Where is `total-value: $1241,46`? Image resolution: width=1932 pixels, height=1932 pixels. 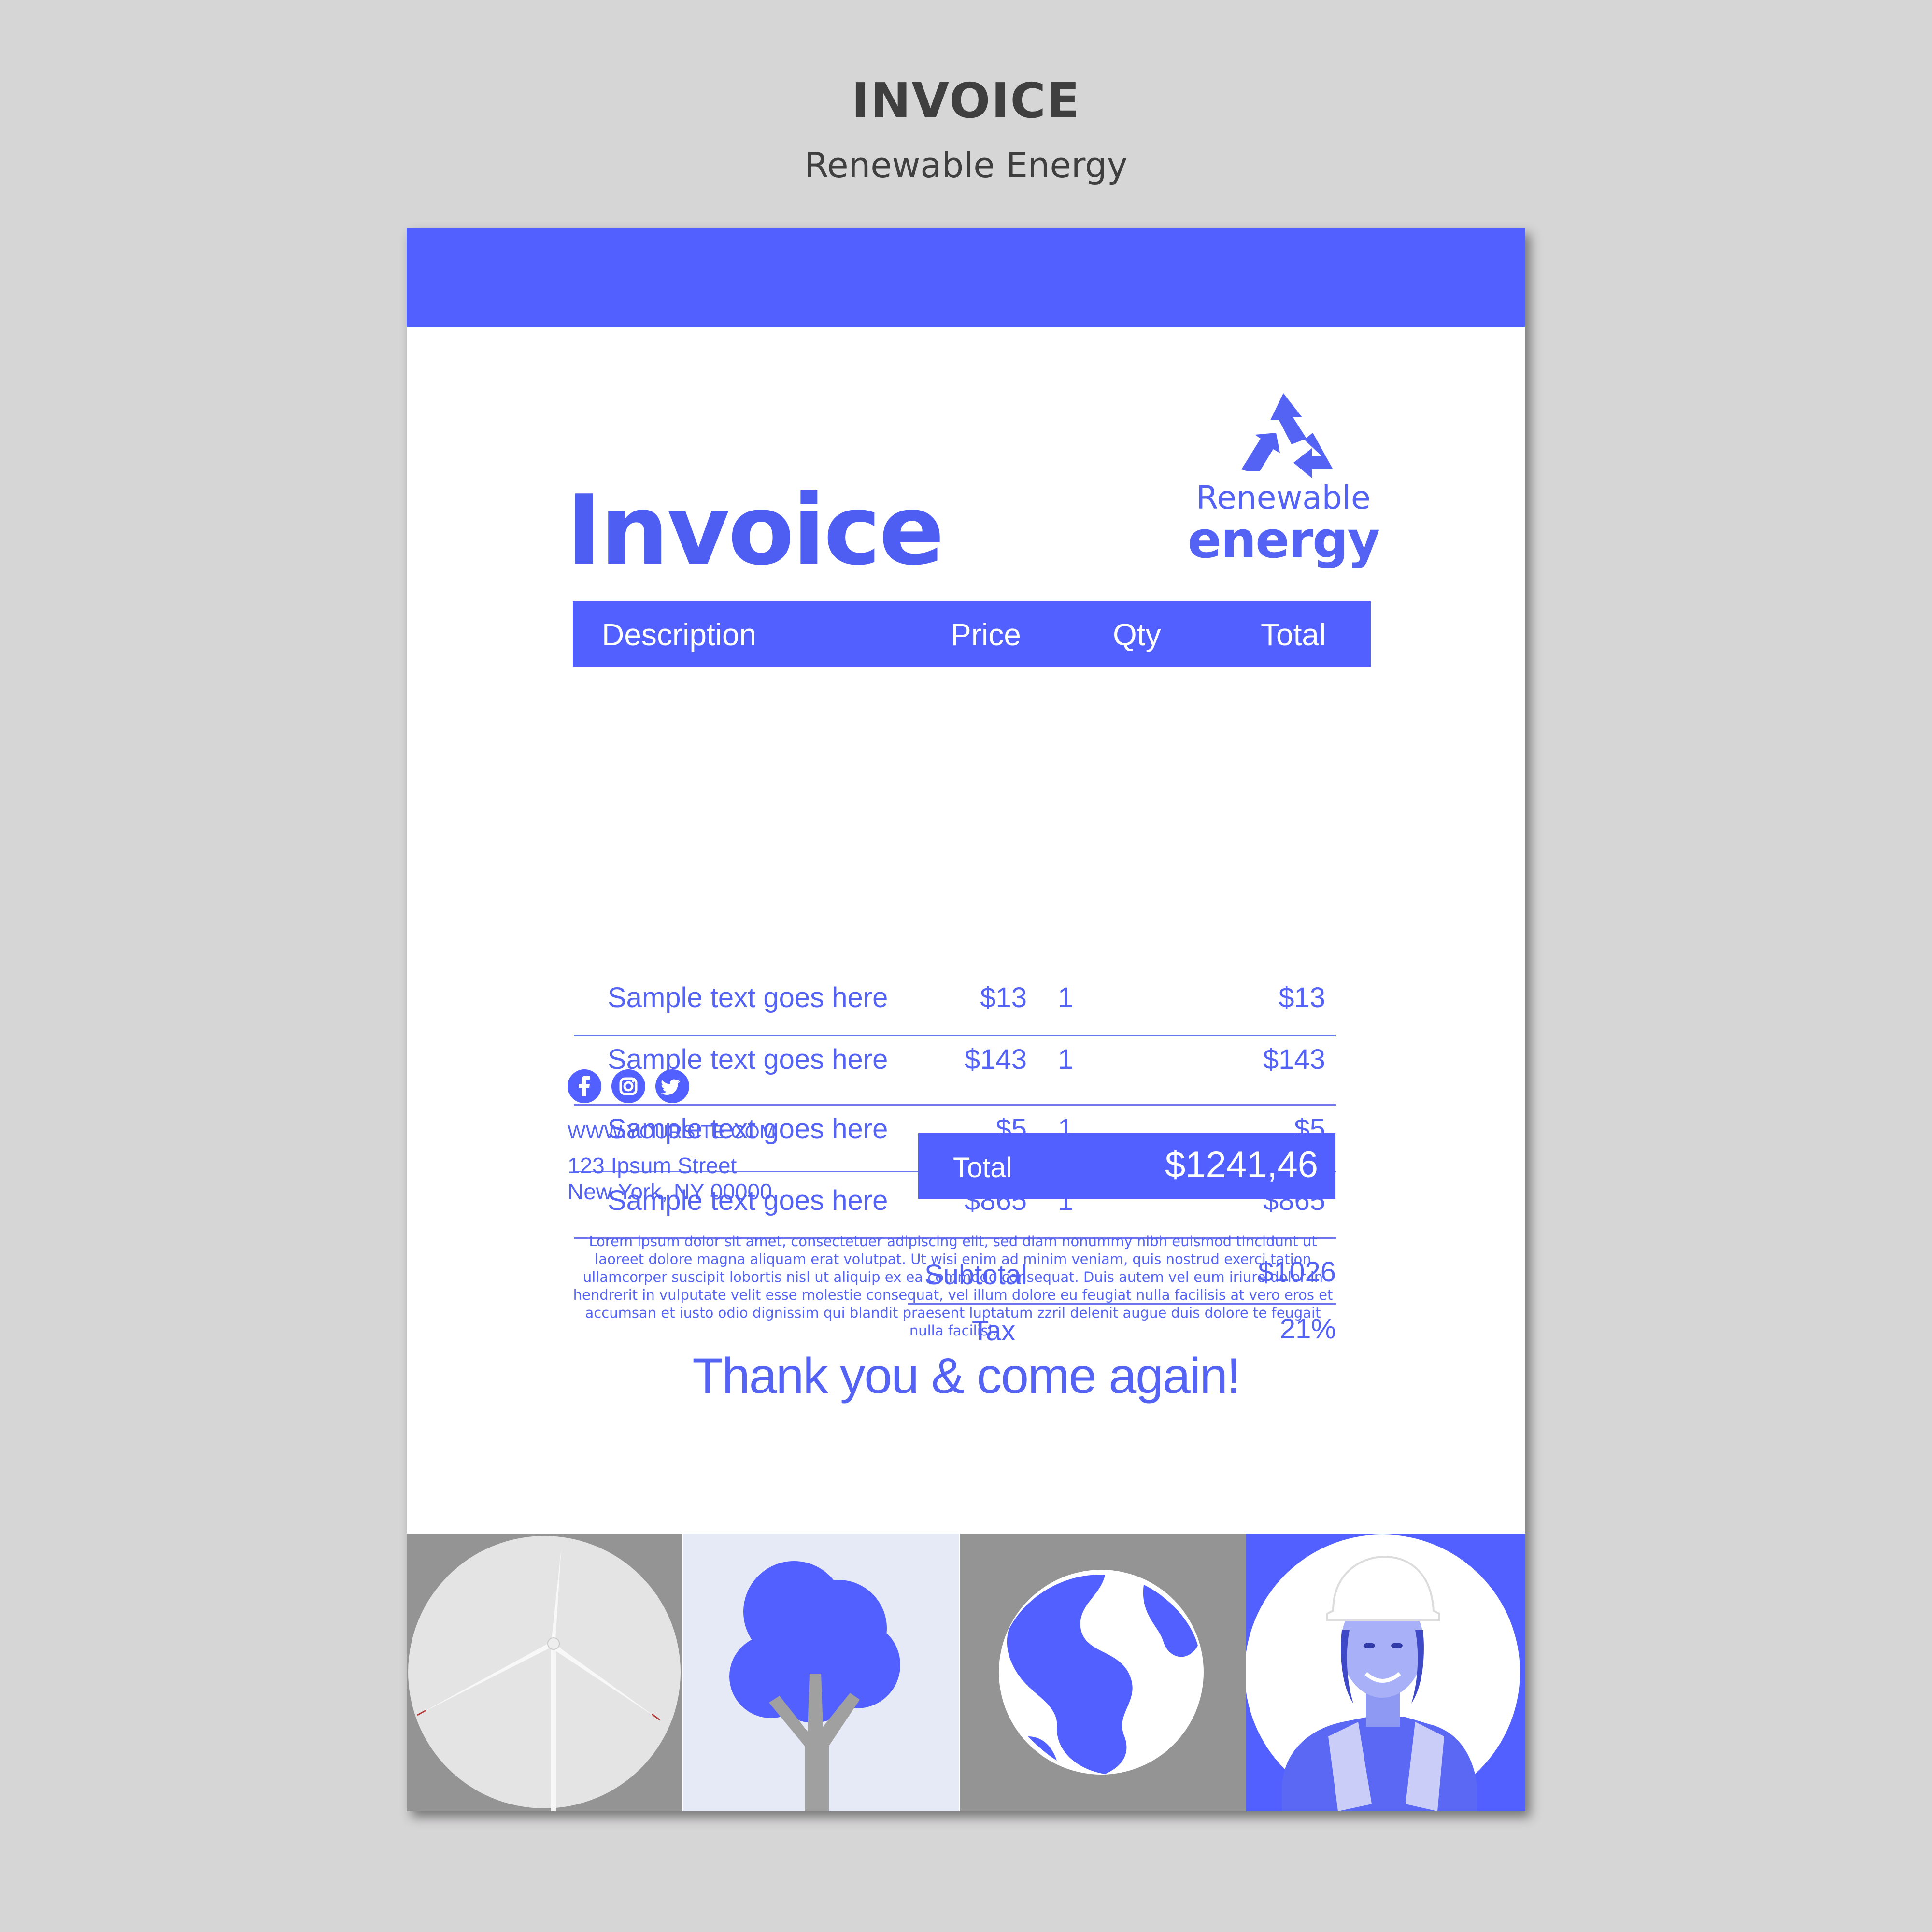 total-value: $1241,46 is located at coordinates (1241, 1164).